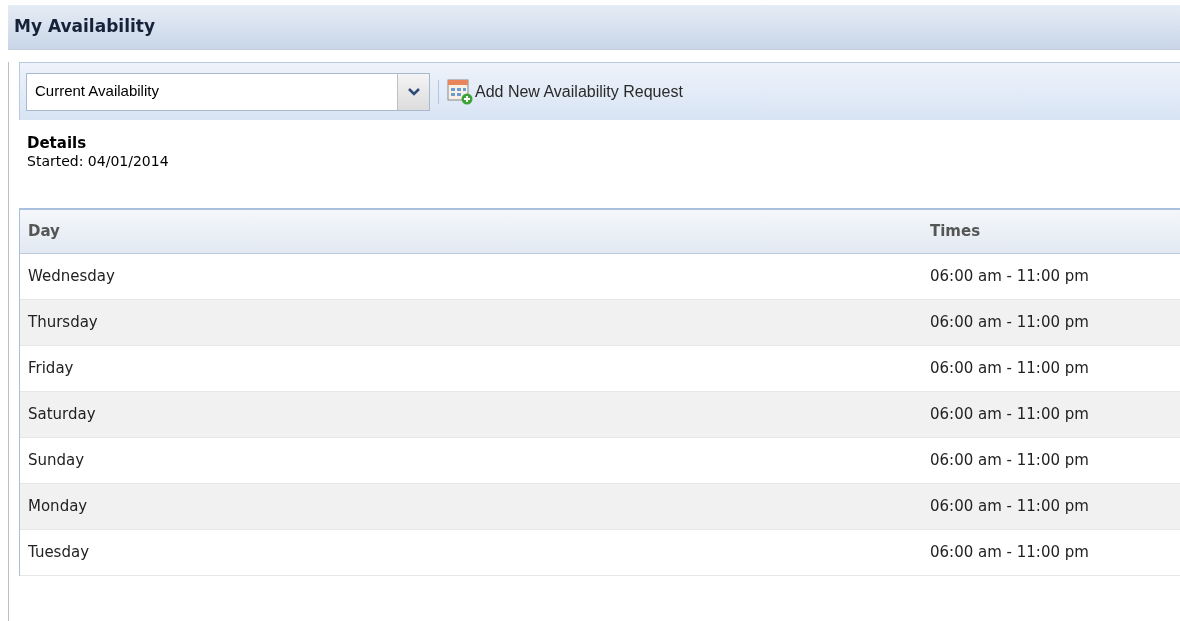 The height and width of the screenshot is (621, 1180). What do you see at coordinates (58, 507) in the screenshot?
I see `day-cell-text: Monday` at bounding box center [58, 507].